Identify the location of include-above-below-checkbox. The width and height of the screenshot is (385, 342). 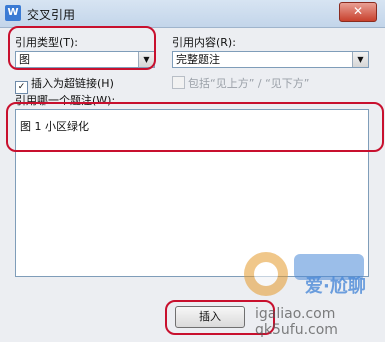
(178, 82).